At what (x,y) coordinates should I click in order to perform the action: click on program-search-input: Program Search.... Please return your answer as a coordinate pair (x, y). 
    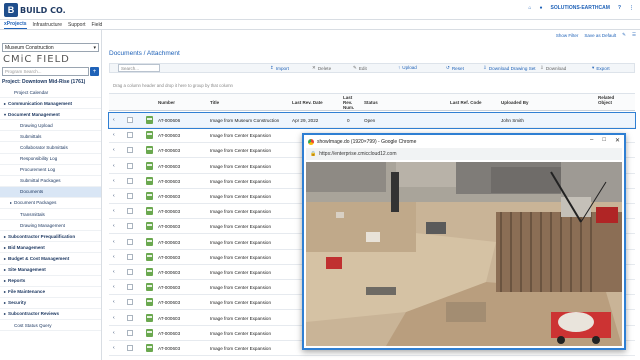
    Looking at the image, I should click on (45, 71).